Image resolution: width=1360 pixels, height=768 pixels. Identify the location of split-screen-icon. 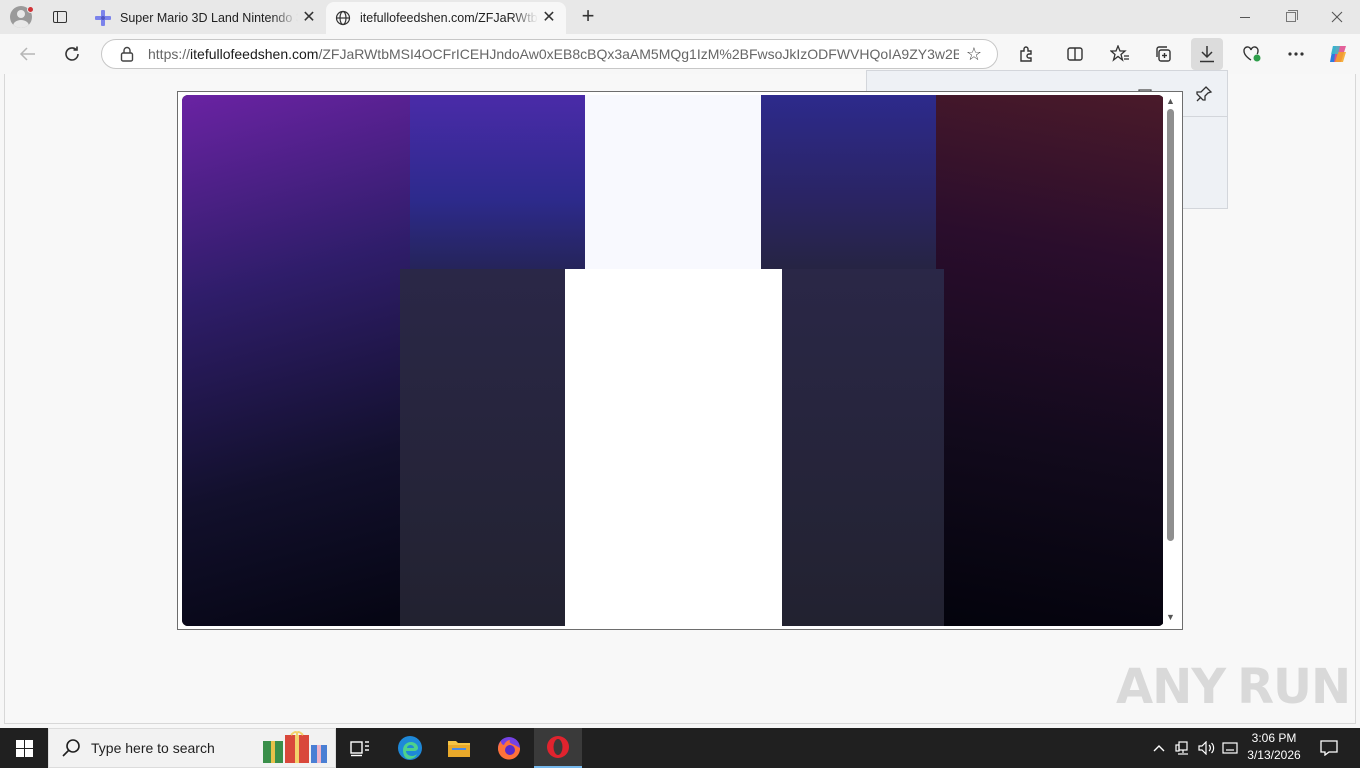
(1075, 54).